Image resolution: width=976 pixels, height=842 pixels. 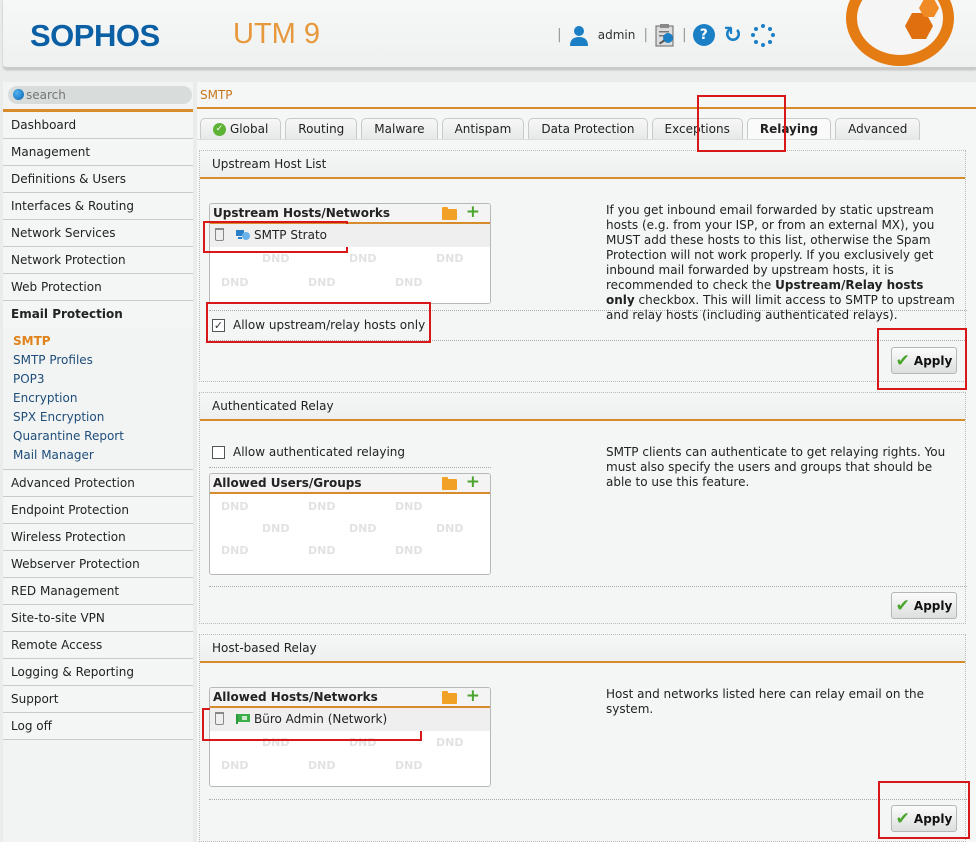 What do you see at coordinates (789, 129) in the screenshot?
I see `tab-relaying: Relaying` at bounding box center [789, 129].